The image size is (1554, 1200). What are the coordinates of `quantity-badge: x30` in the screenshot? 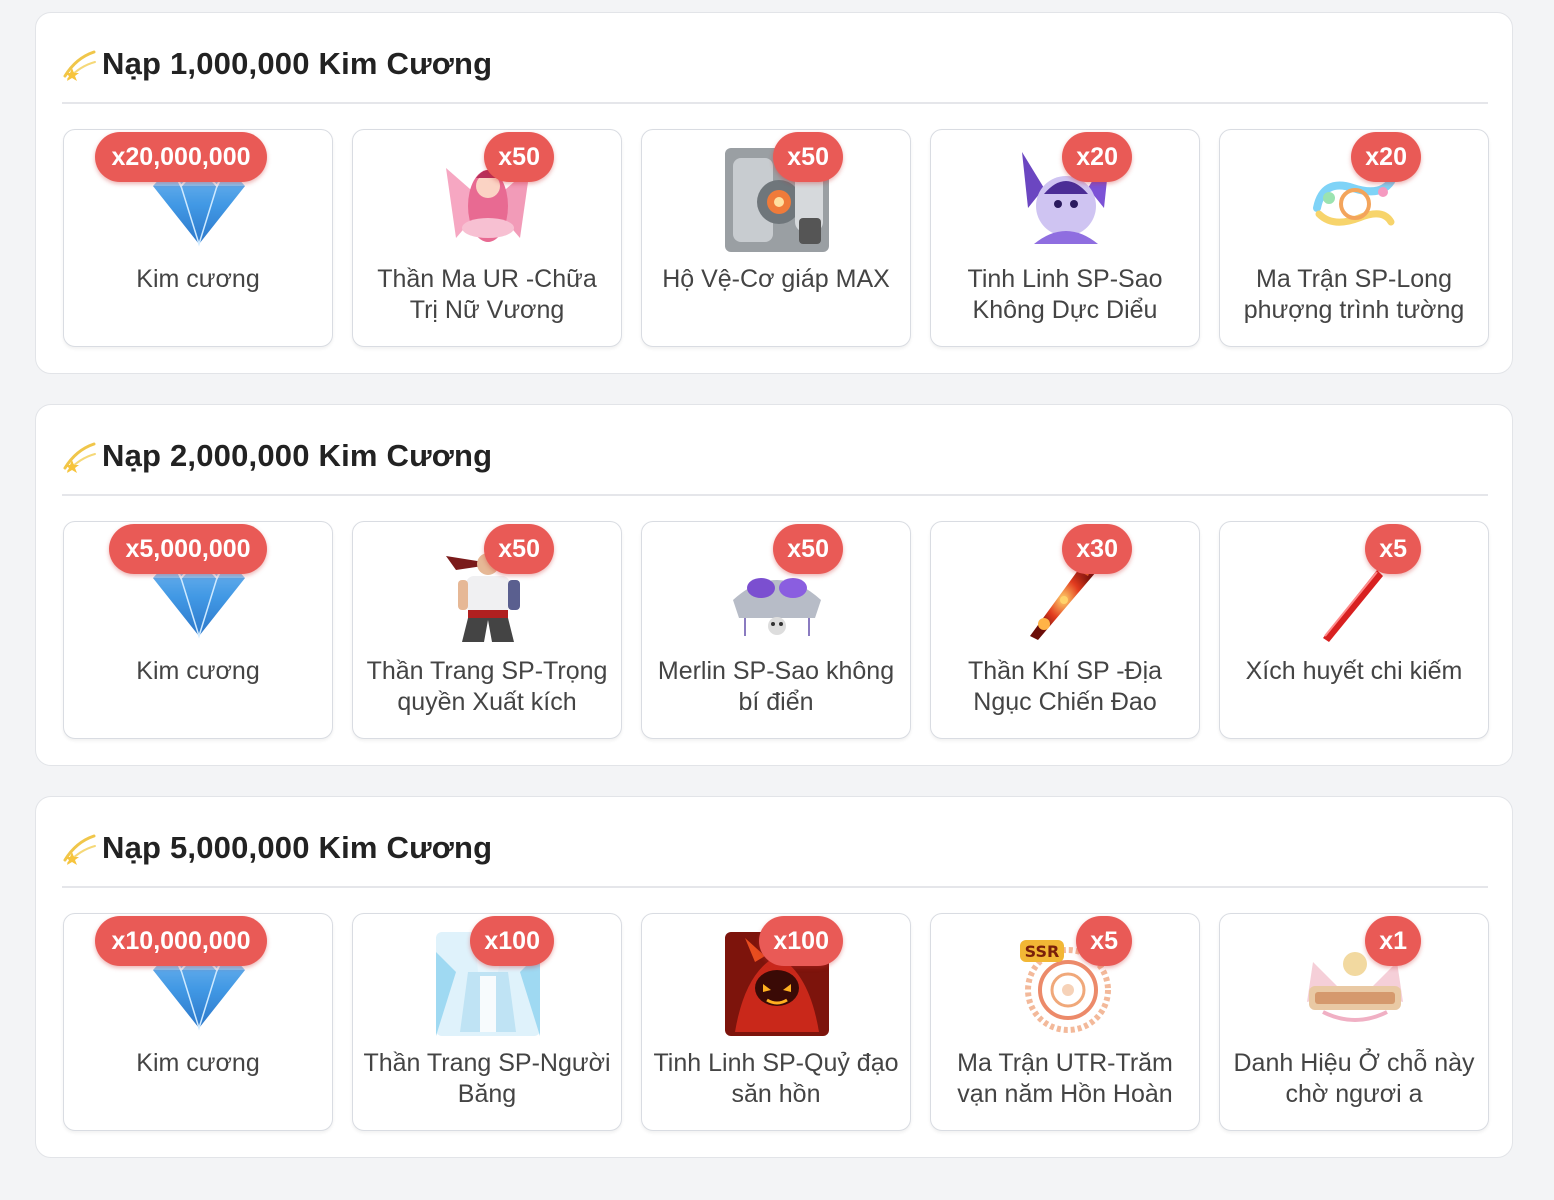 It's located at (1097, 549).